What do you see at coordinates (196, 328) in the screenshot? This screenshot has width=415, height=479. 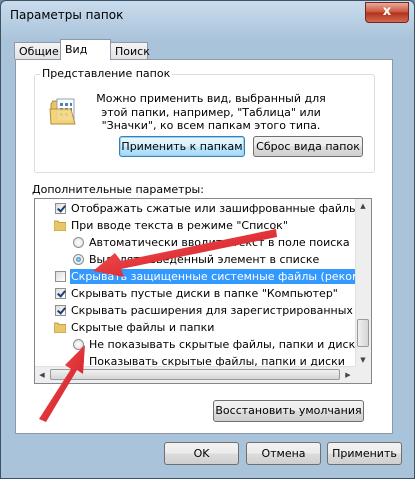 I see `list-item: Скрытые файлы и папки` at bounding box center [196, 328].